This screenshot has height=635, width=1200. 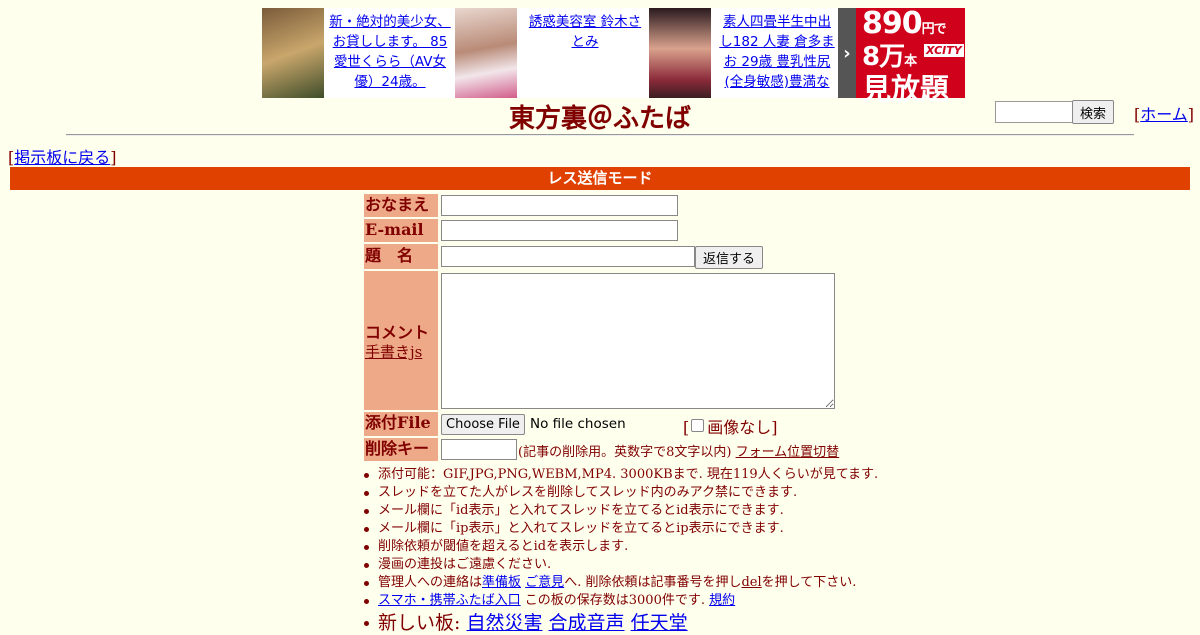 What do you see at coordinates (698, 425) in the screenshot?
I see `no-image-checkbox` at bounding box center [698, 425].